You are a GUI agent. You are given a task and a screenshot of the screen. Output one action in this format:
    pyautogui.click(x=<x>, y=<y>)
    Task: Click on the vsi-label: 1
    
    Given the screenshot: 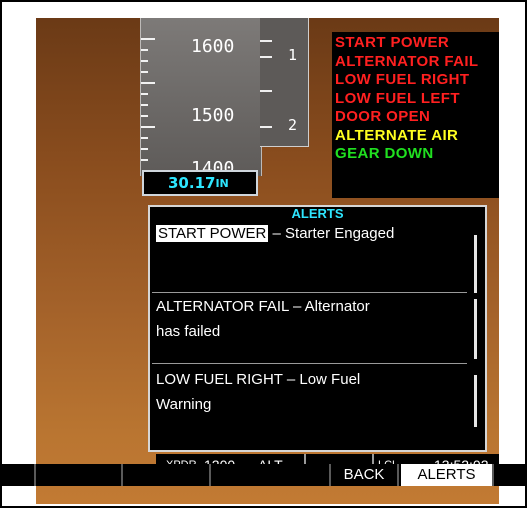 What is the action you would take?
    pyautogui.click(x=293, y=55)
    